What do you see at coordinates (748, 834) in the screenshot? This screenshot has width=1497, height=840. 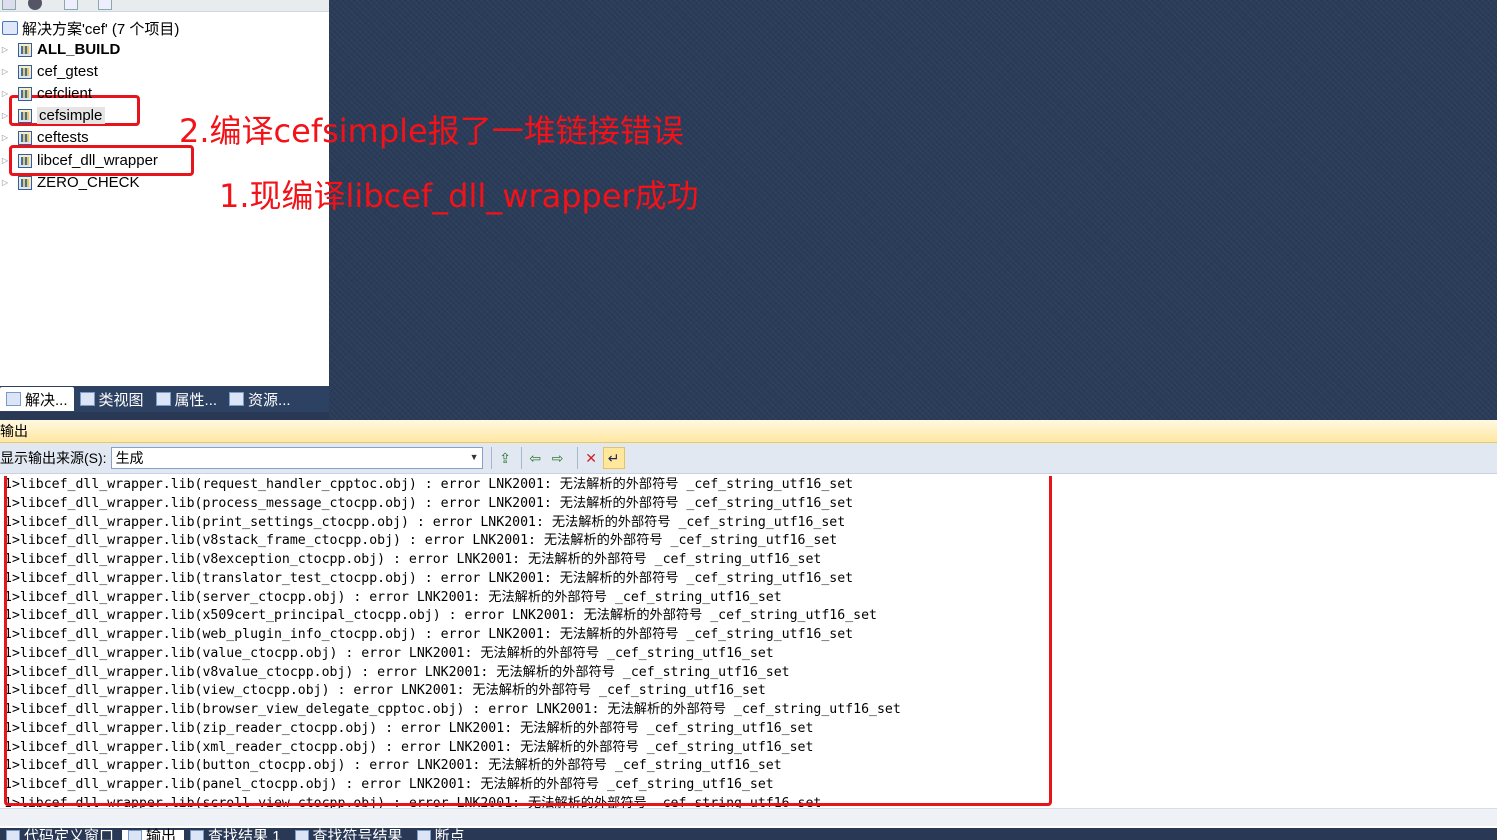 I see `bottom-tool-tabs: 代码定义窗口 输出 查找结果 1 查找符号结果 断点` at bounding box center [748, 834].